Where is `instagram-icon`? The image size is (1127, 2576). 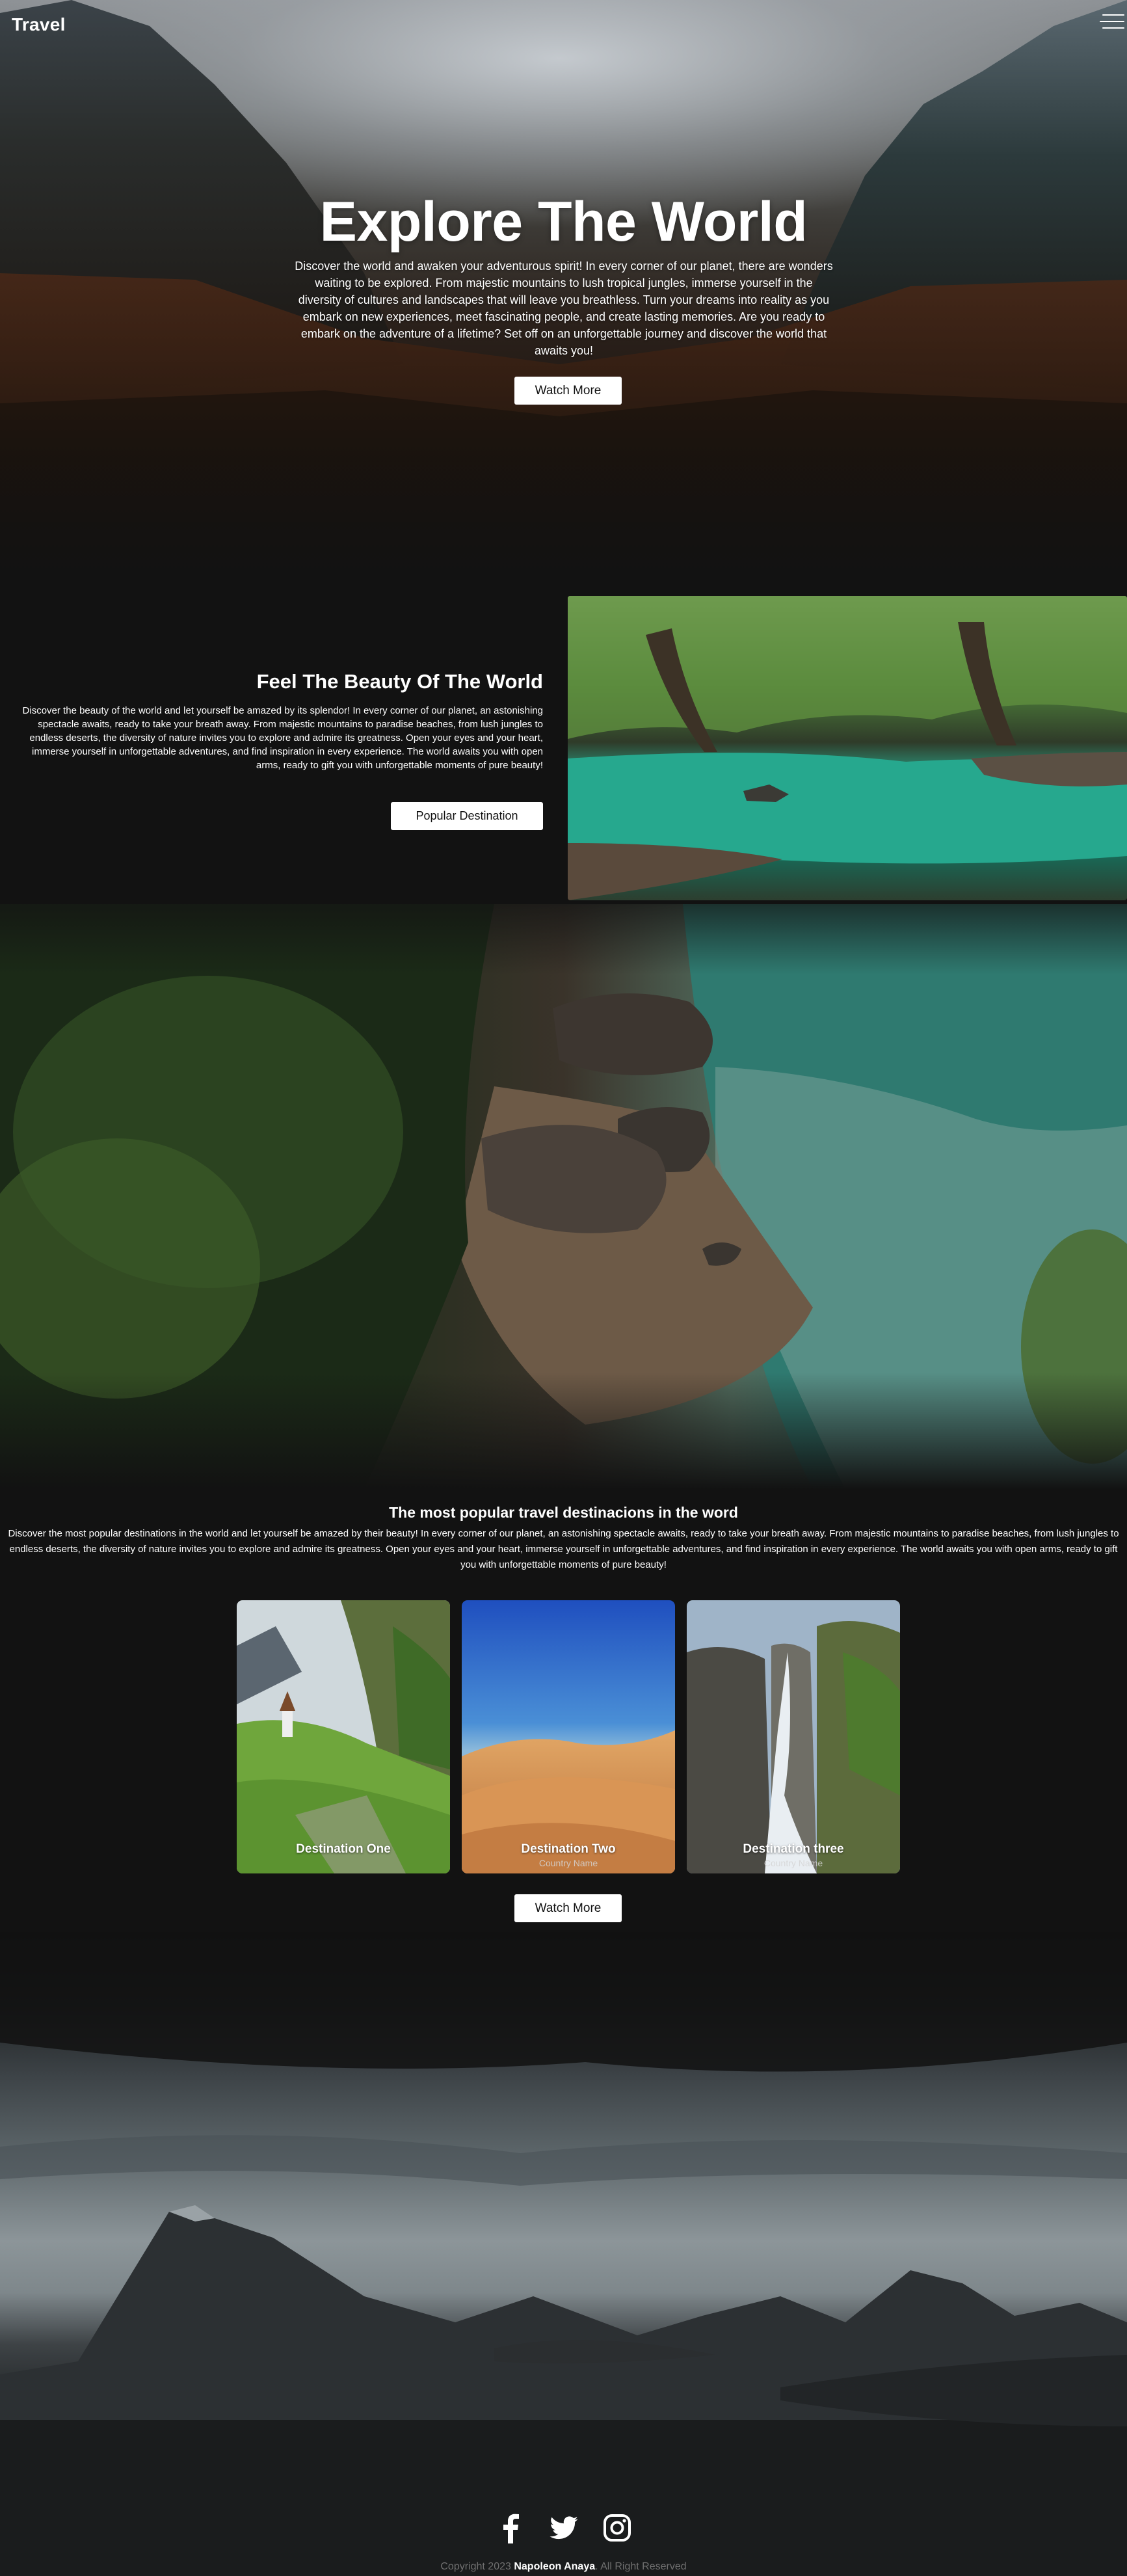
instagram-icon is located at coordinates (617, 2527).